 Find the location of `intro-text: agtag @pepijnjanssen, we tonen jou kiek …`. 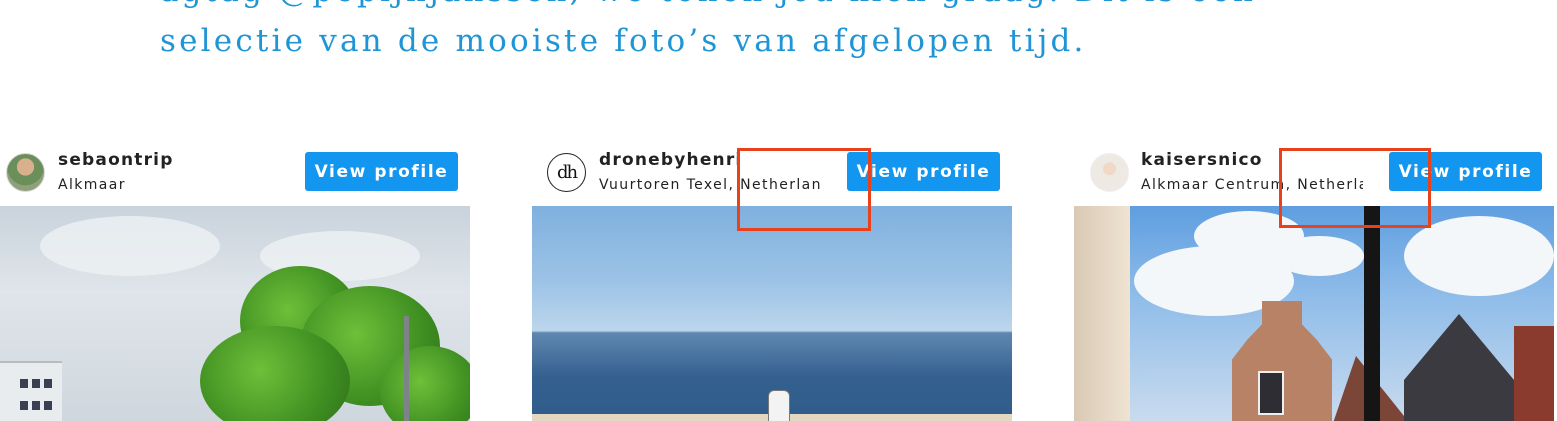

intro-text: agtag @pepijnjanssen, we tonen jou kiek … is located at coordinates (760, 33).